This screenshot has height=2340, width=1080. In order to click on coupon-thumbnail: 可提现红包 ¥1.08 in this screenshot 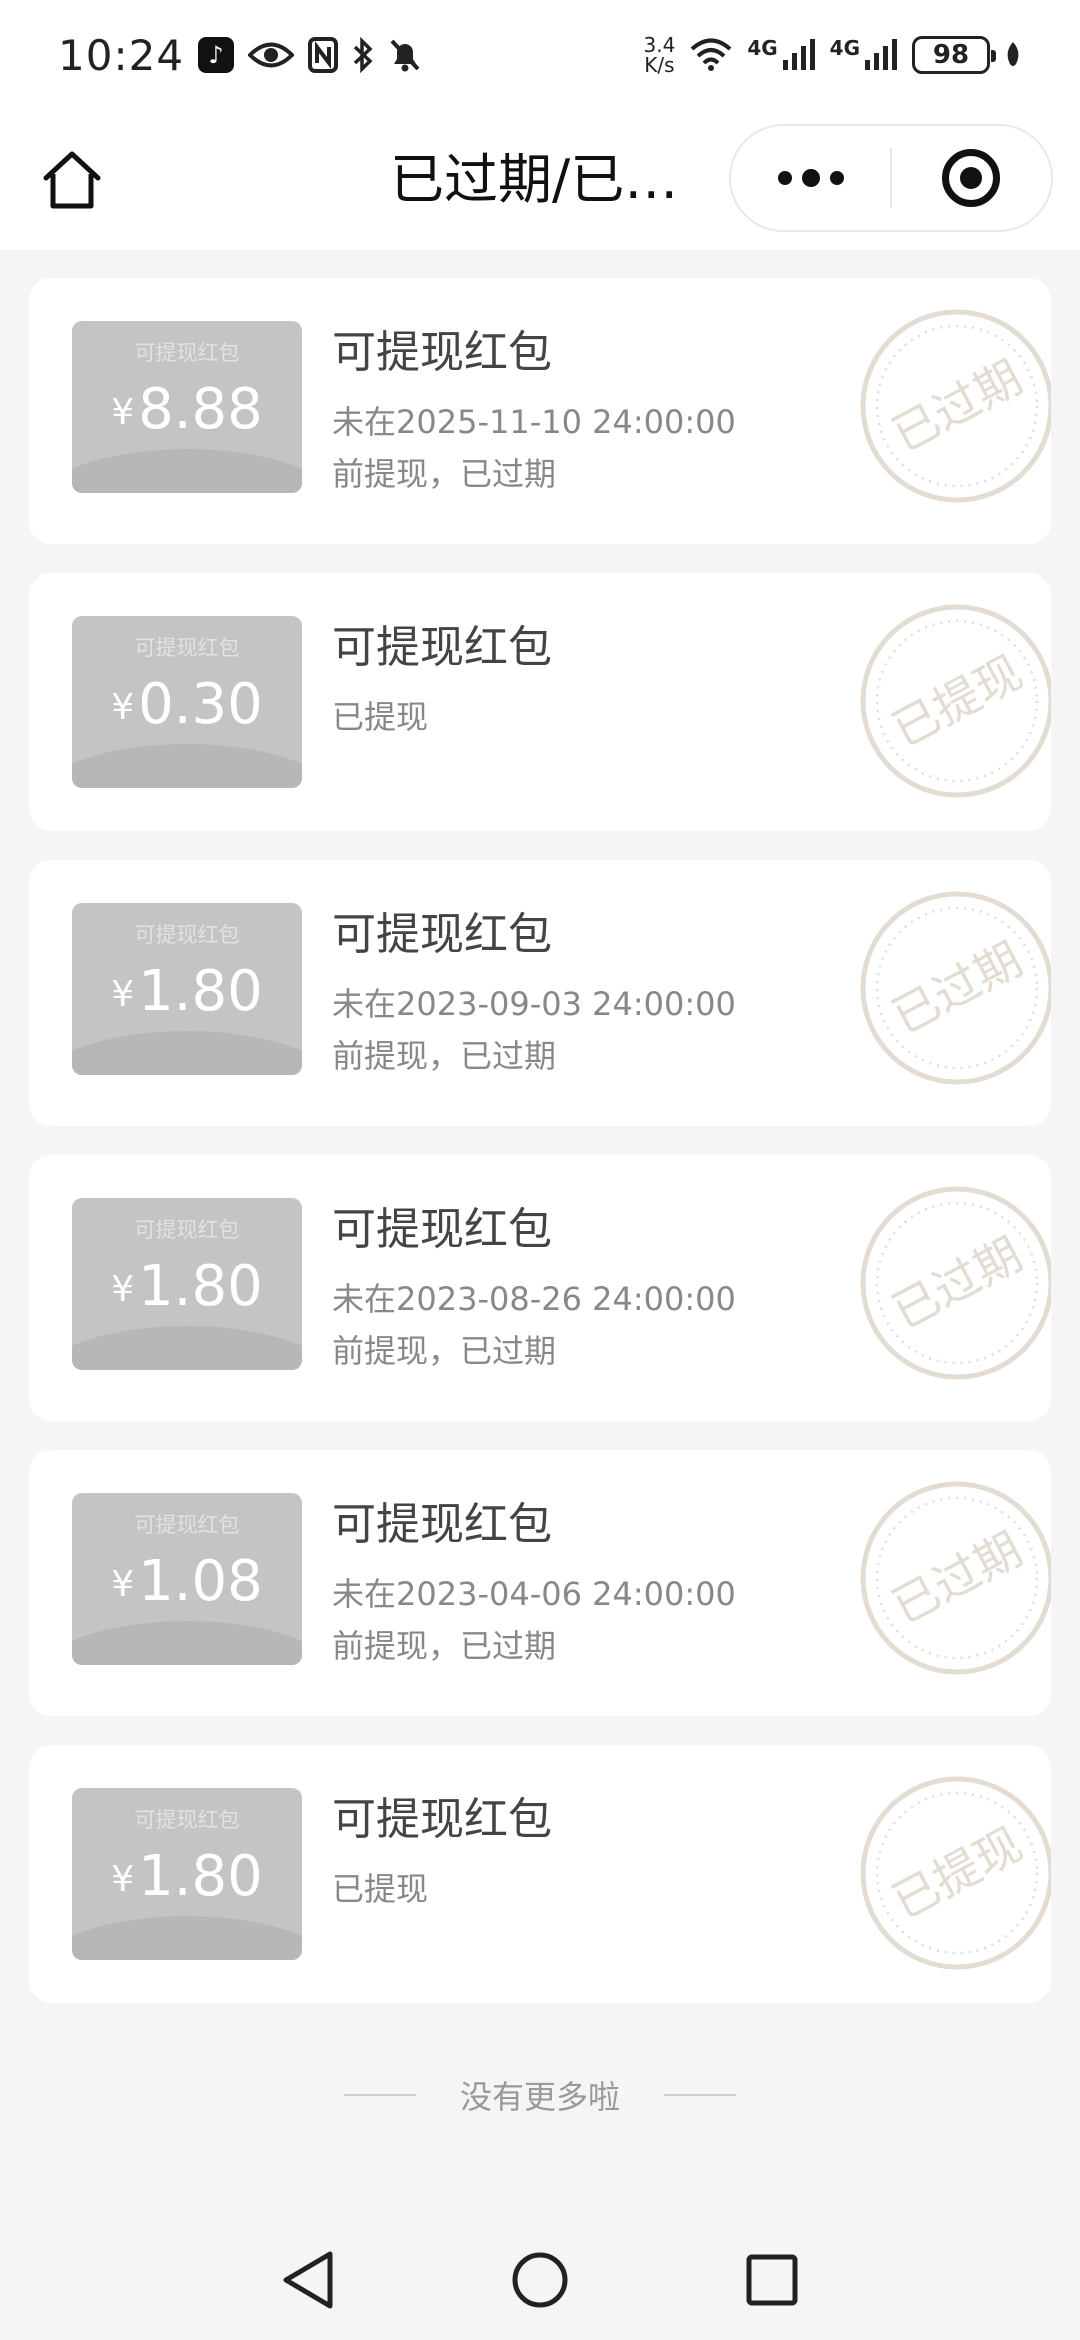, I will do `click(187, 1579)`.